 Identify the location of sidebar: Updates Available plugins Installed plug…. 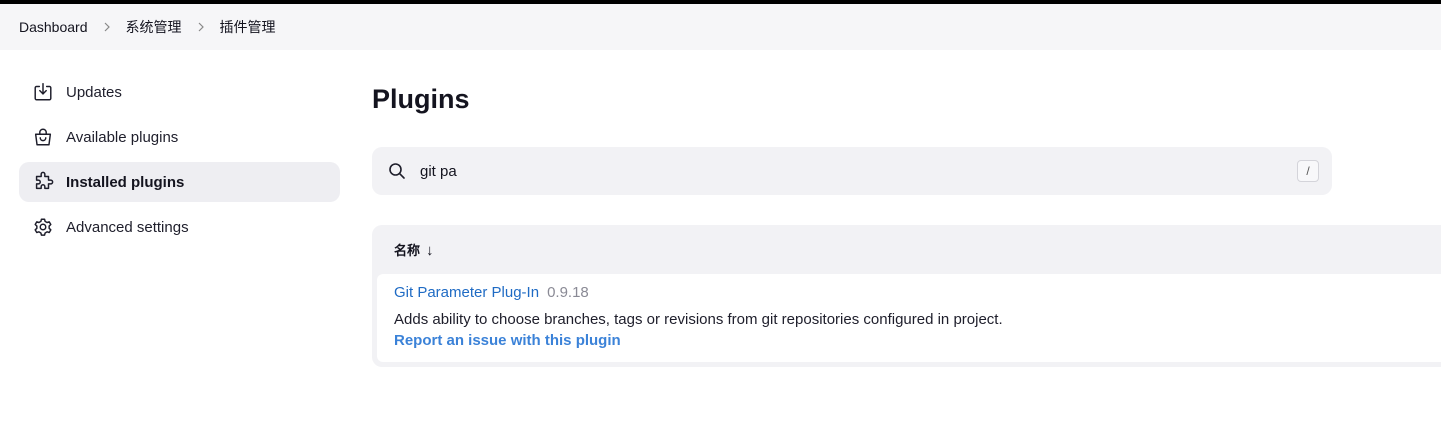
(179, 162).